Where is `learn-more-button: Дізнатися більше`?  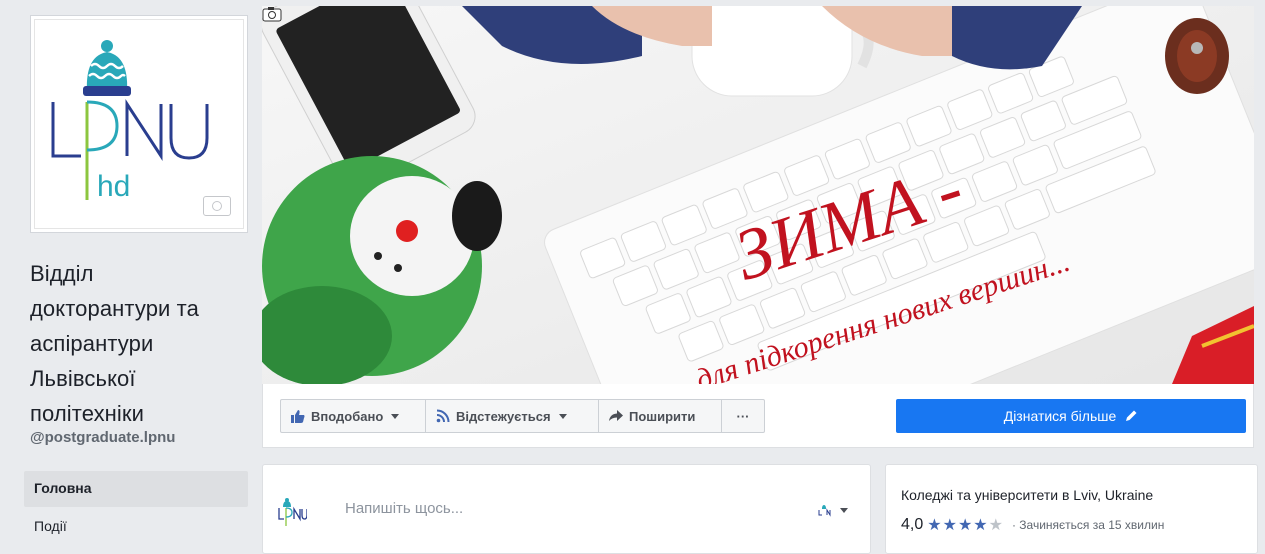
learn-more-button: Дізнатися більше is located at coordinates (1071, 416).